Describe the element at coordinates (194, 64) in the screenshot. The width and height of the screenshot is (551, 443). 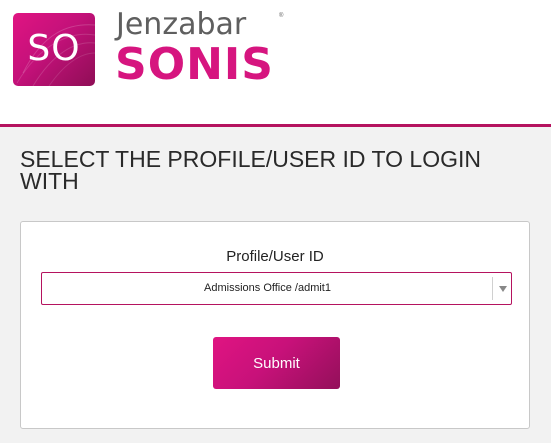
I see `brand-name-sonis: SONIS` at that location.